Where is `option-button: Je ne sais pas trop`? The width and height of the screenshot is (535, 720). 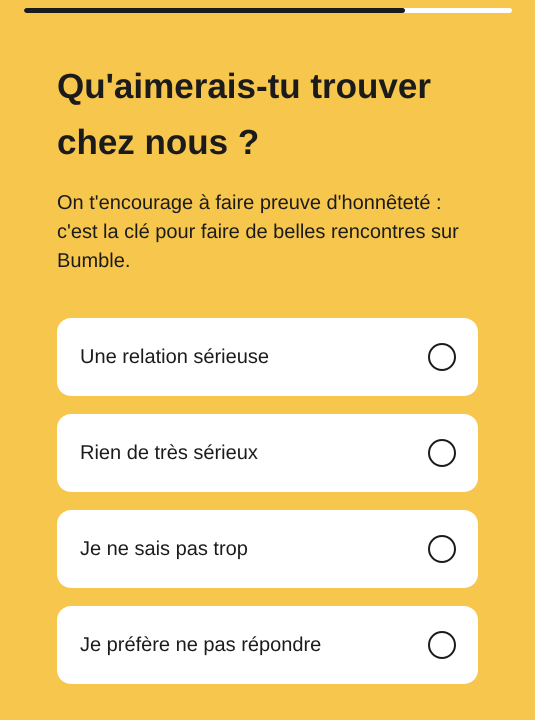
option-button: Je ne sais pas trop is located at coordinates (267, 549).